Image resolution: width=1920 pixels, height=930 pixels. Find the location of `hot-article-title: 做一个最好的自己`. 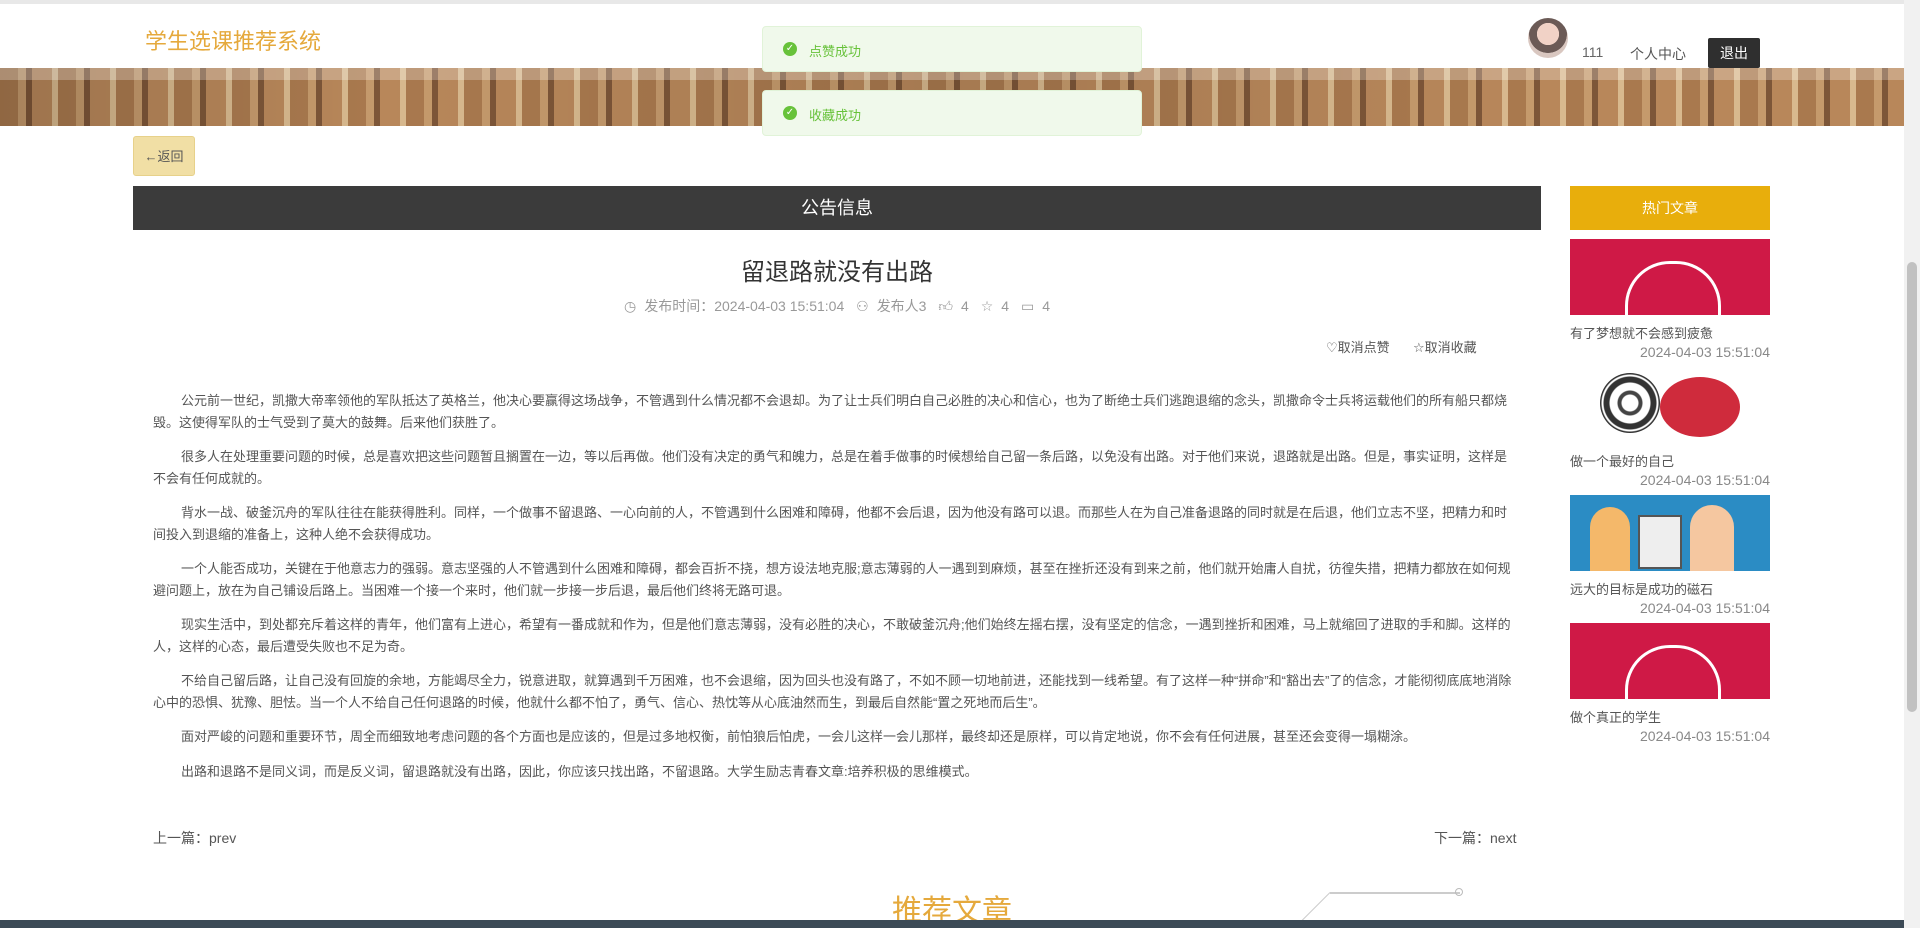

hot-article-title: 做一个最好的自己 is located at coordinates (1670, 460).